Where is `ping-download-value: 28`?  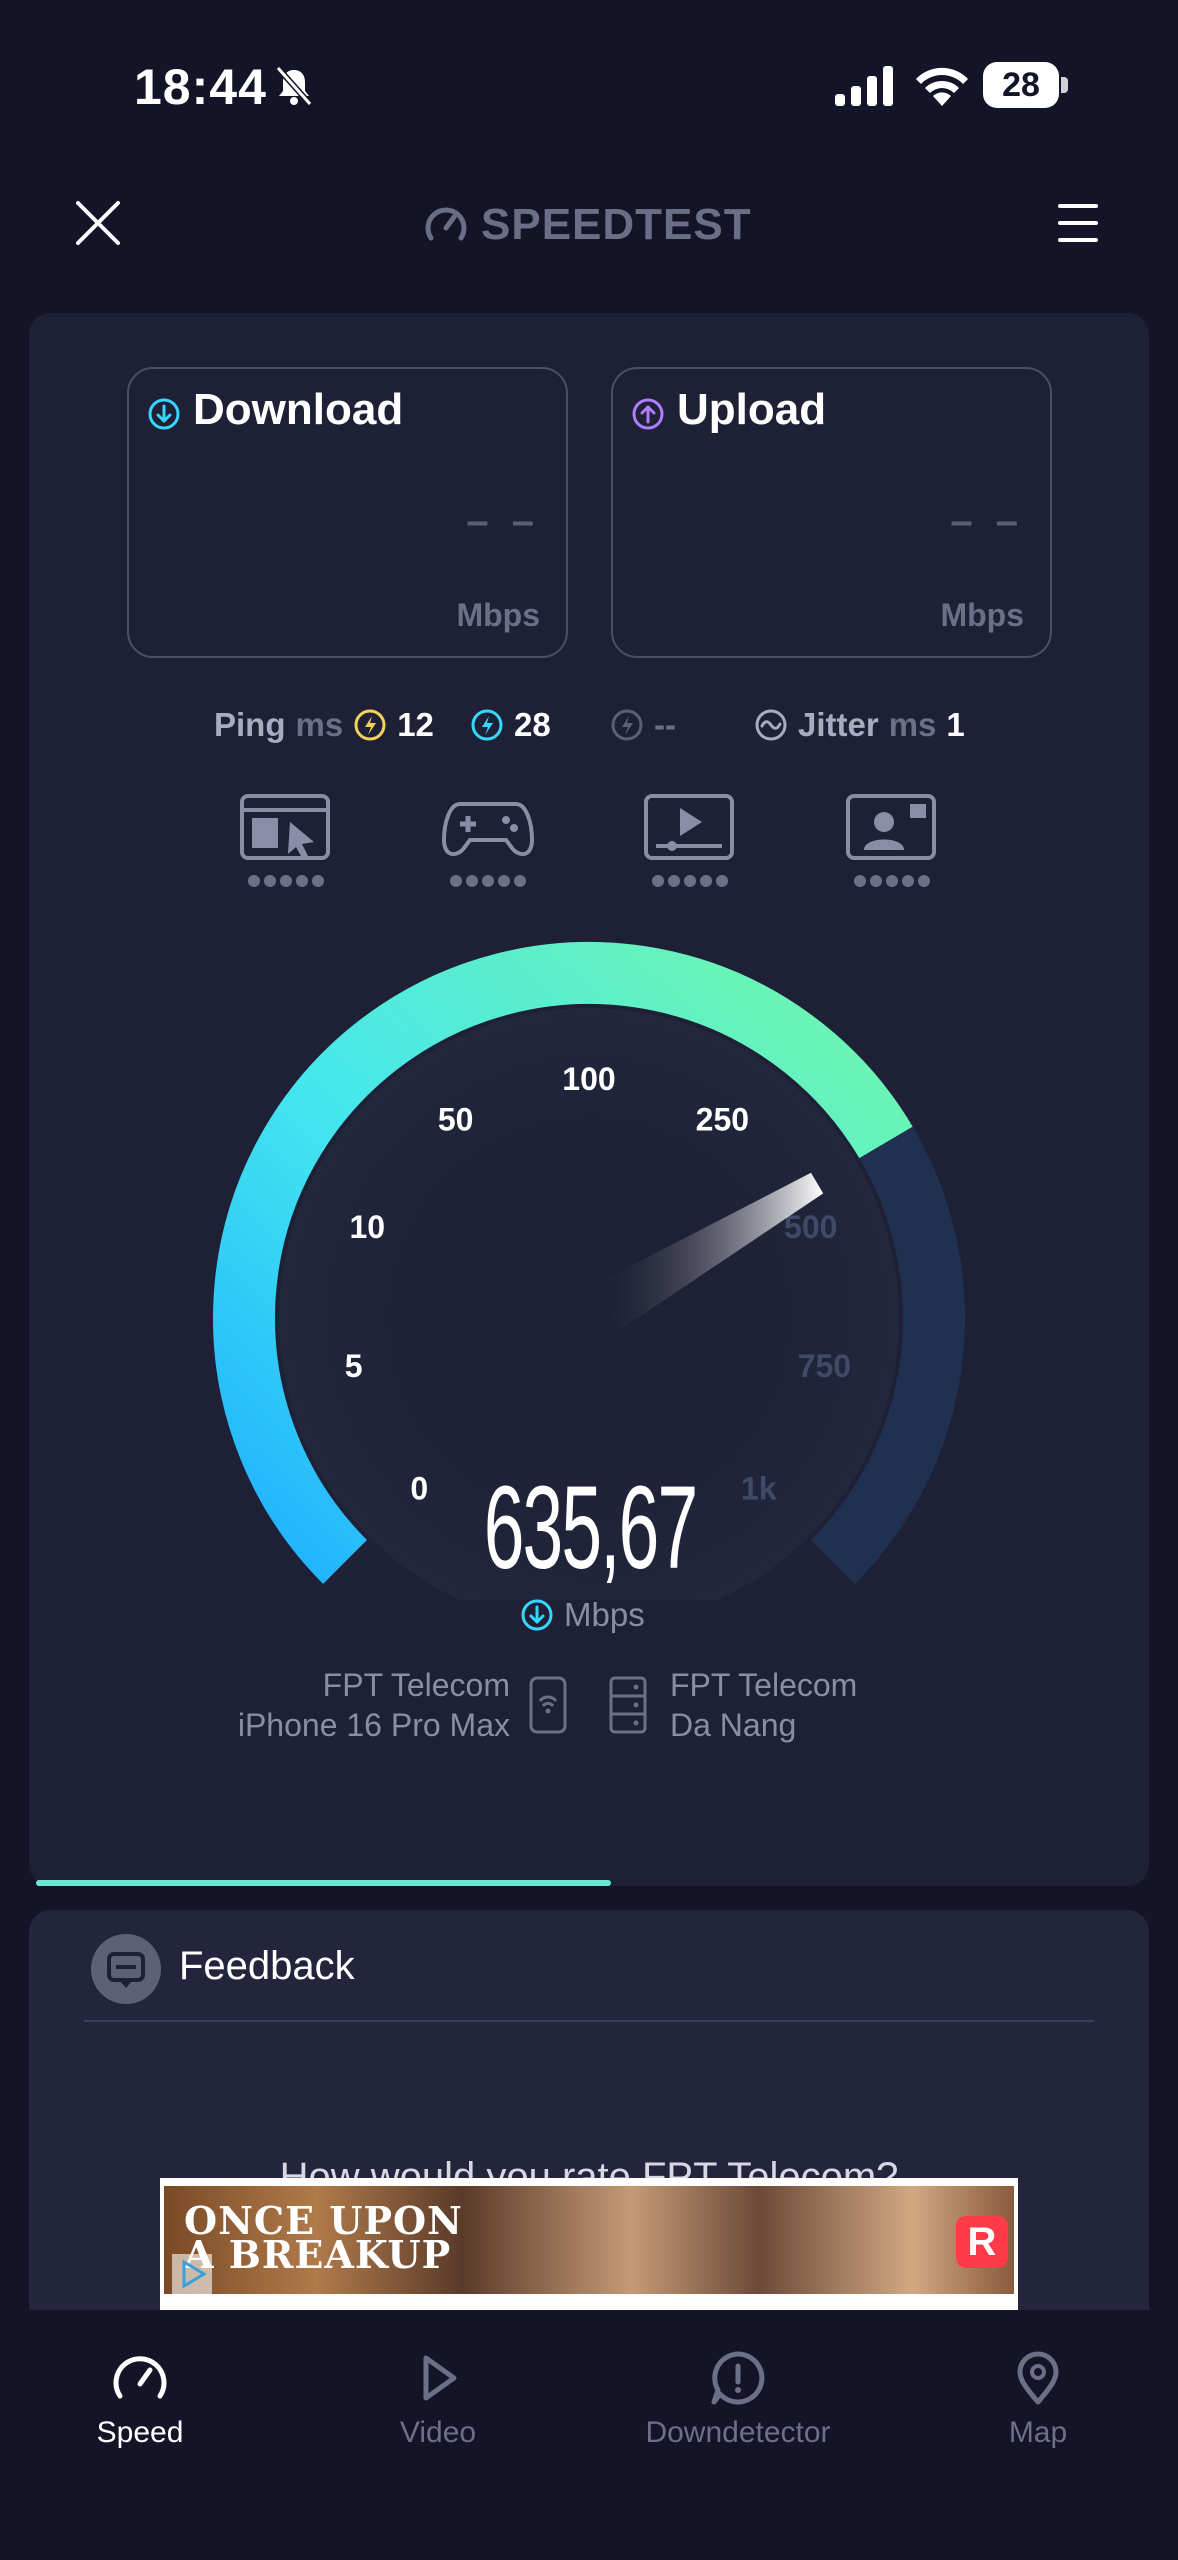 ping-download-value: 28 is located at coordinates (532, 724).